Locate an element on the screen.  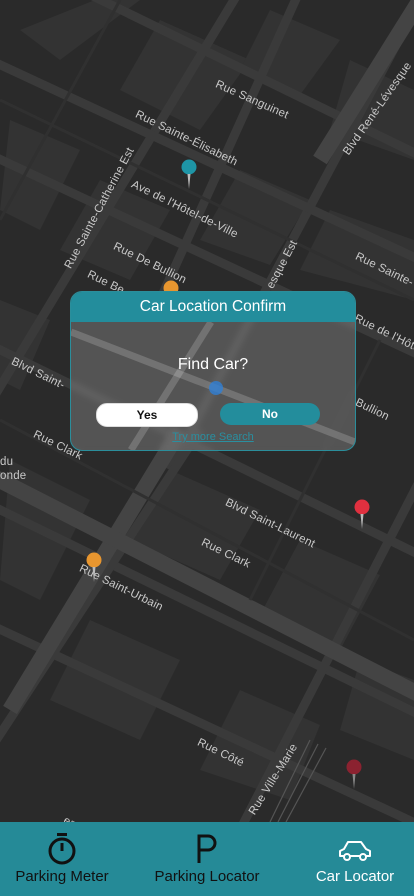
no-button: No is located at coordinates (270, 414).